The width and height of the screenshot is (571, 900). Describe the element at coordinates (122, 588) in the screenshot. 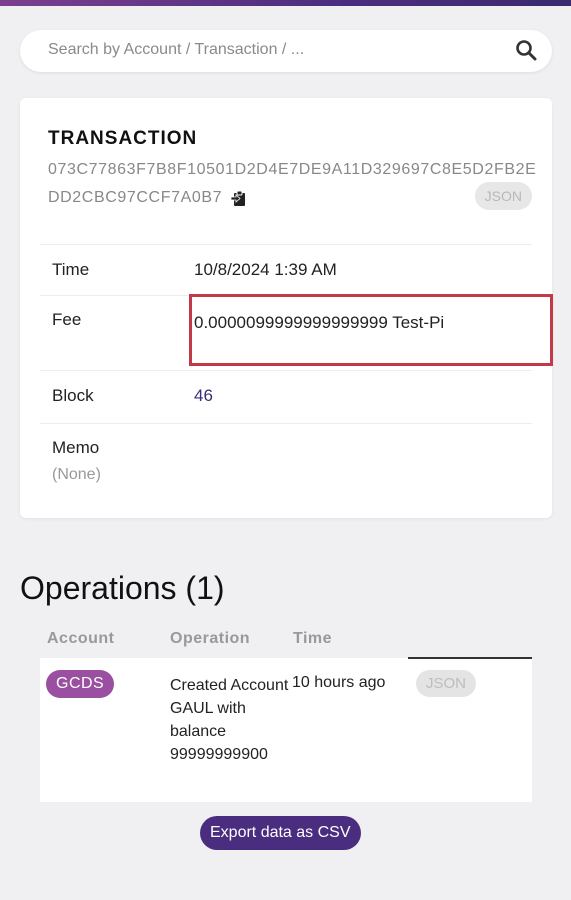

I see `operations-title: Operations (1)` at that location.